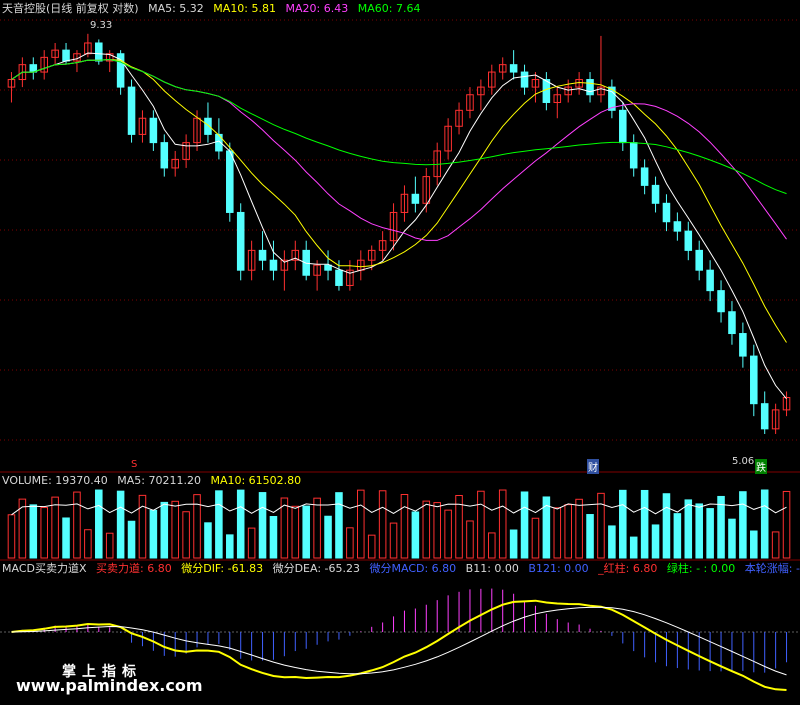 The height and width of the screenshot is (705, 800). I want to click on macd-dif: 微分DIF: -61.83, so click(222, 568).